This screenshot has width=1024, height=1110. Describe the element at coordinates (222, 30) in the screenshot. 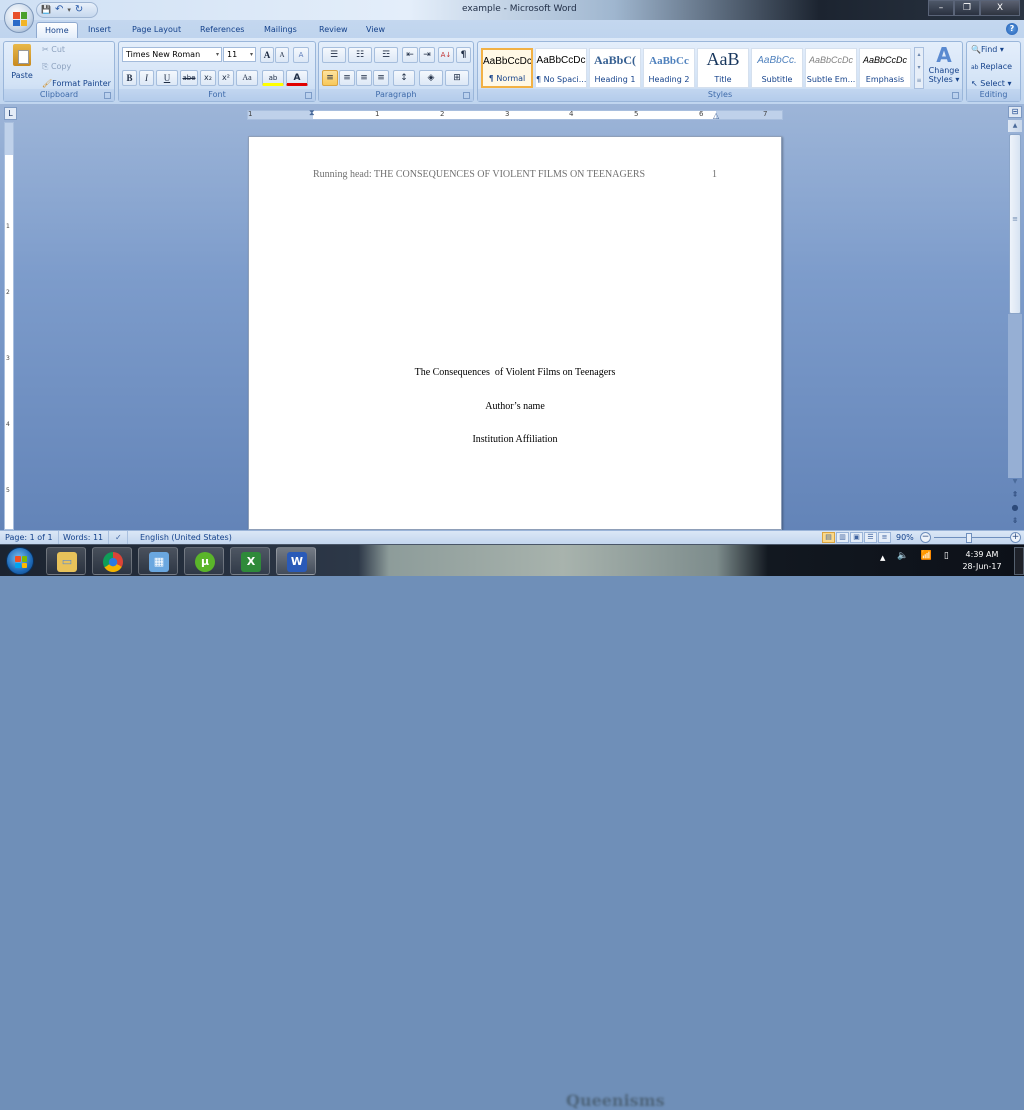

I see `tab-references: References` at that location.